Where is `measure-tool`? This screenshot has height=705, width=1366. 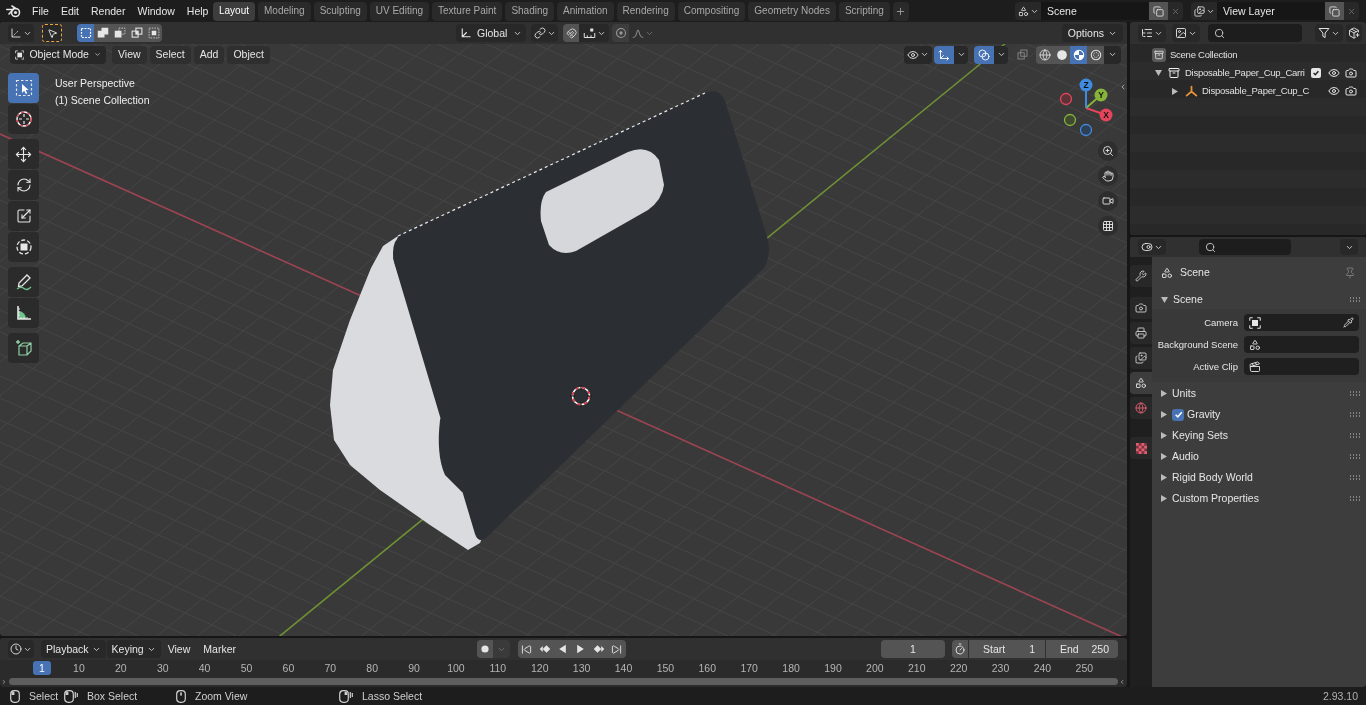 measure-tool is located at coordinates (23, 313).